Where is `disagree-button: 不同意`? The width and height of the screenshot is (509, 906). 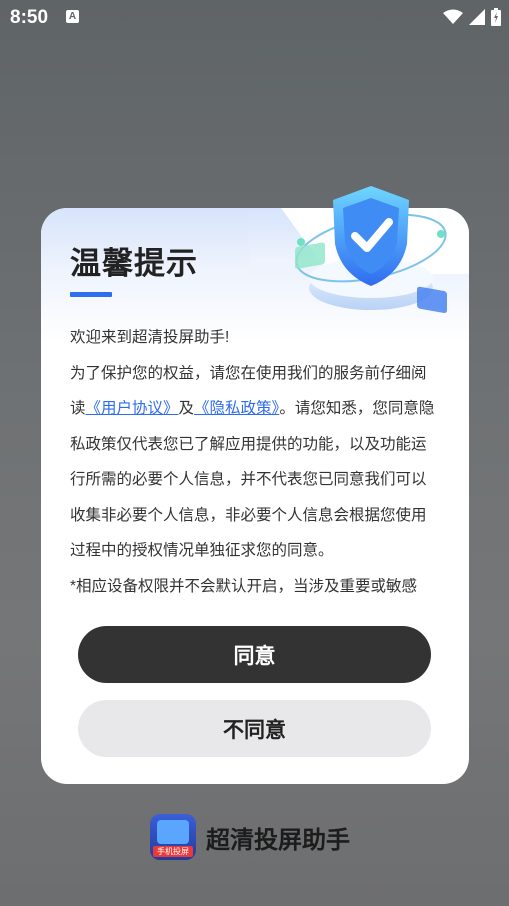
disagree-button: 不同意 is located at coordinates (254, 728).